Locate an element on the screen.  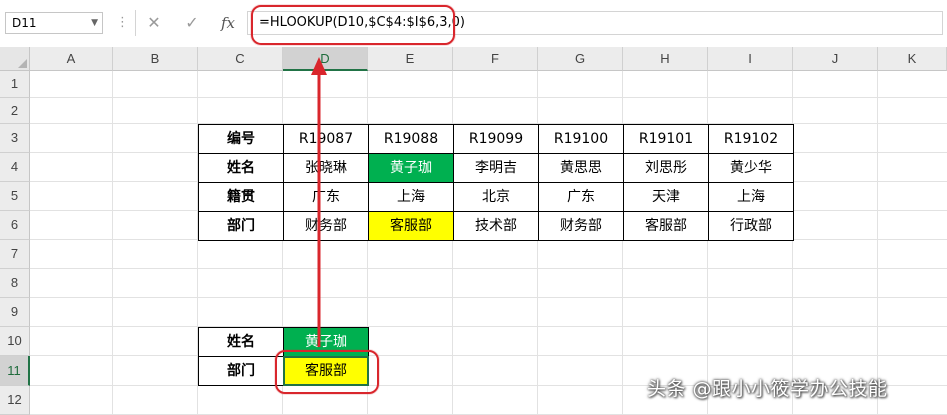
name-box-value: D11 is located at coordinates (24, 23).